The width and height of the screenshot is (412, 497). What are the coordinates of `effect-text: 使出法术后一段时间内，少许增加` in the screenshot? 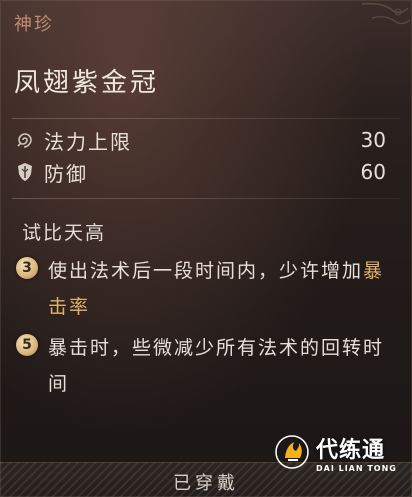 It's located at (206, 271).